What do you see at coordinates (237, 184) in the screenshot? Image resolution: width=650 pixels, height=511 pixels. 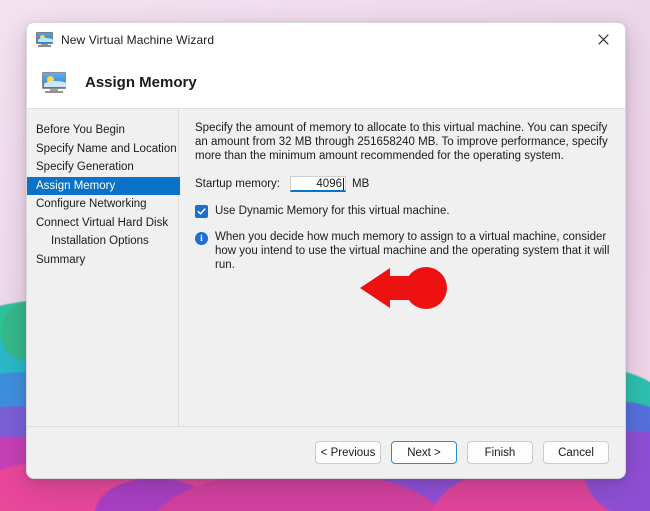 I see `startup-memory-label: Startup memory:` at bounding box center [237, 184].